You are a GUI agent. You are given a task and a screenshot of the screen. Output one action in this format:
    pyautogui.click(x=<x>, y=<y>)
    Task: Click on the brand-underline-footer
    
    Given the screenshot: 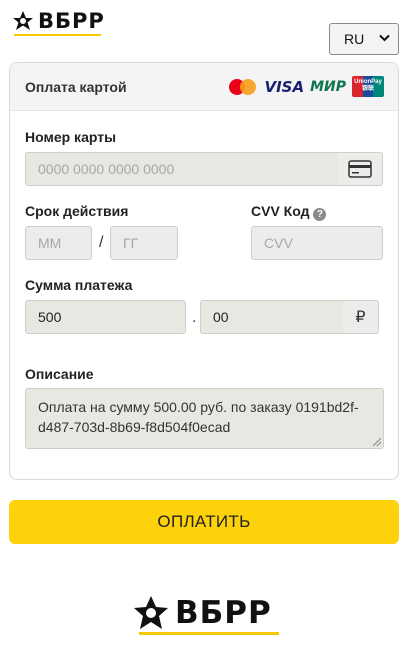 What is the action you would take?
    pyautogui.click(x=209, y=633)
    